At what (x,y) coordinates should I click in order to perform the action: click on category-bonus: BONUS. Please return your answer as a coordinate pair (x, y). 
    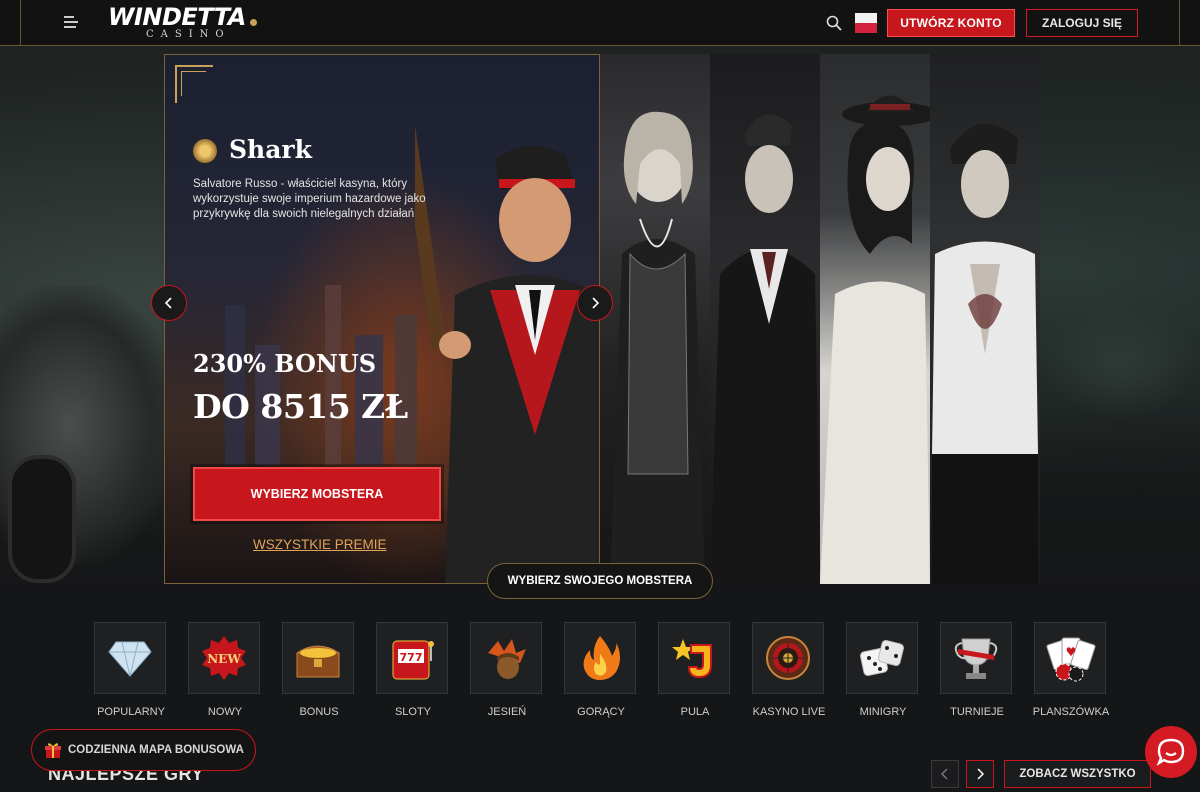
    Looking at the image, I should click on (319, 670).